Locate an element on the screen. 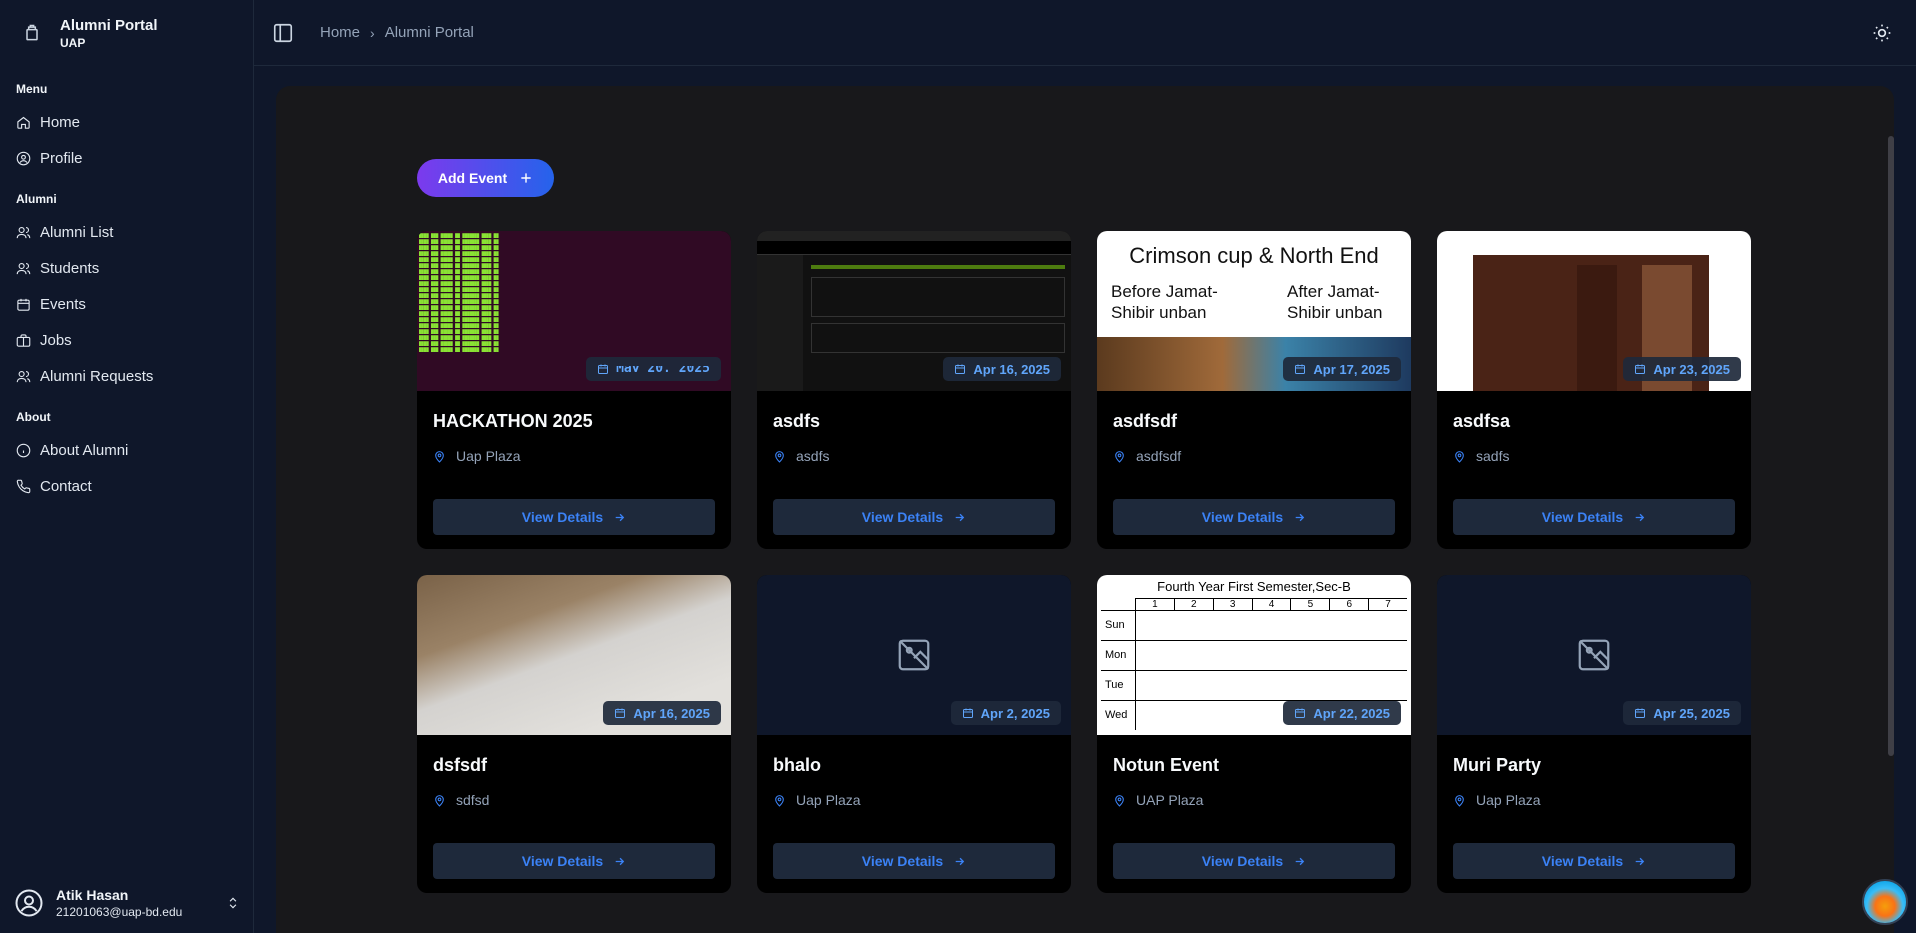  event-card: Apr 16, 2025 dsfsdf sdfsd View Details is located at coordinates (574, 734).